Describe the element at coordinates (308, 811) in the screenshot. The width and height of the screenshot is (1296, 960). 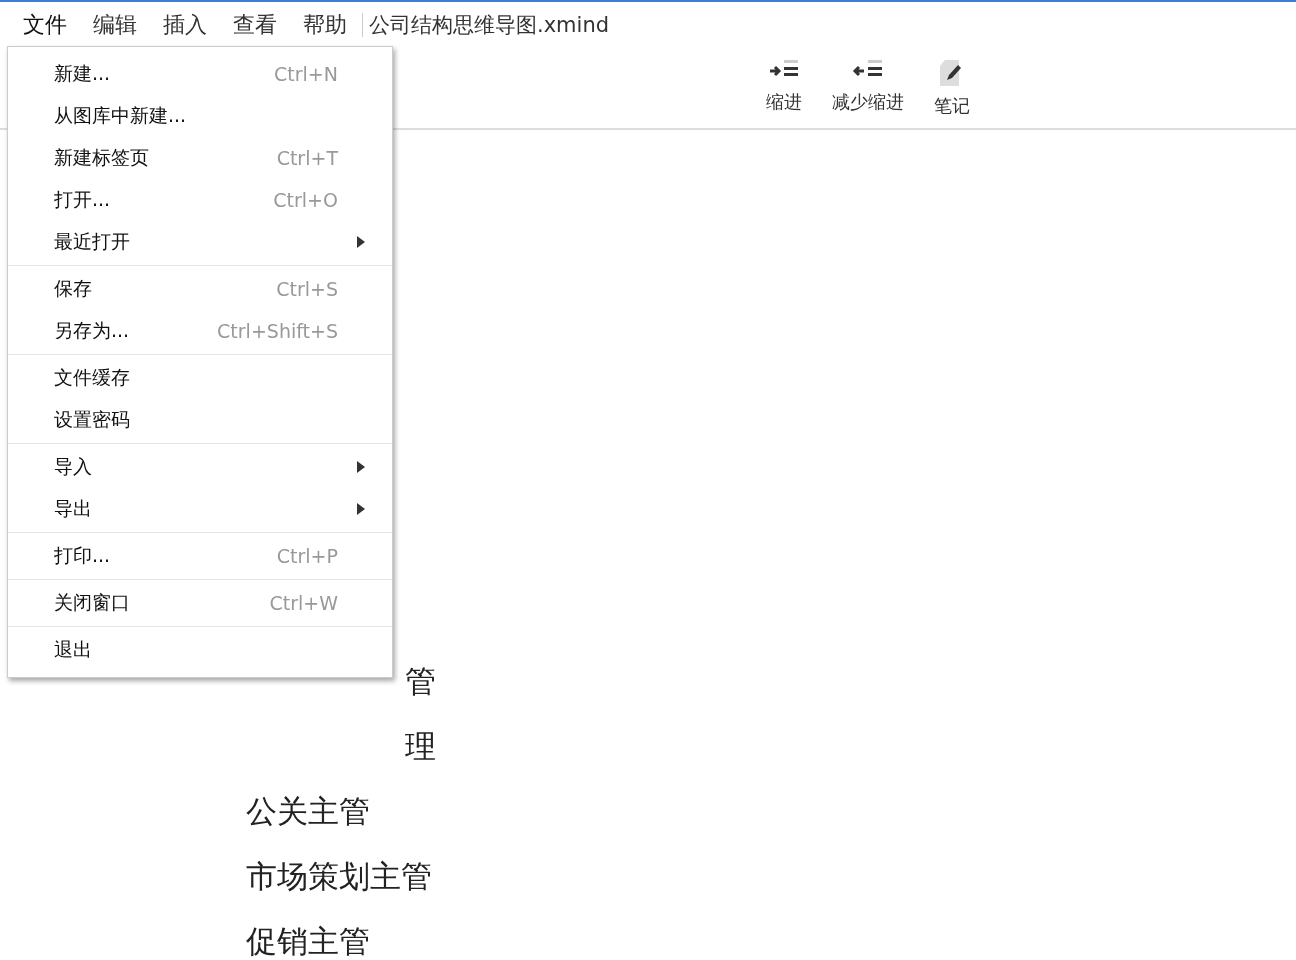
I see `topic-text: 公关主管` at that location.